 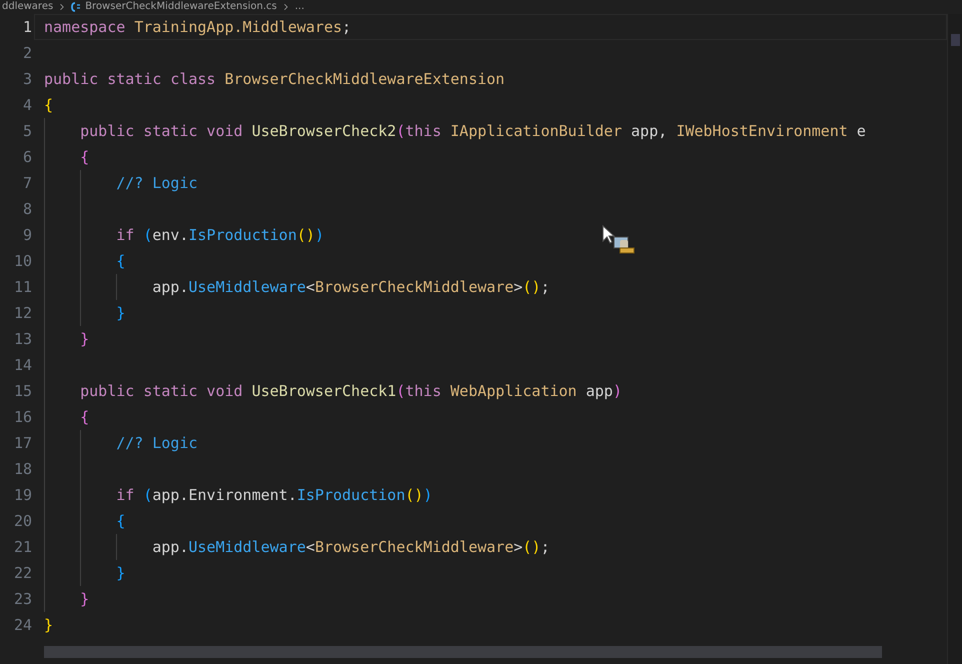 What do you see at coordinates (170, 235) in the screenshot?
I see `code-token: env.` at bounding box center [170, 235].